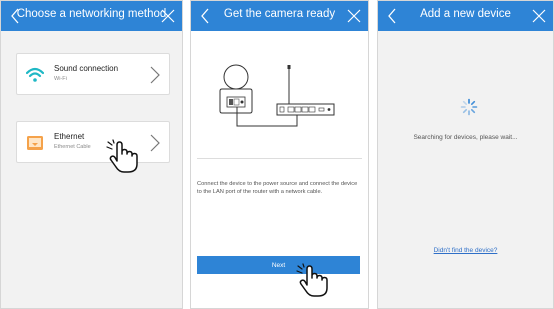 The height and width of the screenshot is (309, 554). What do you see at coordinates (35, 143) in the screenshot?
I see `ethernet-icon` at bounding box center [35, 143].